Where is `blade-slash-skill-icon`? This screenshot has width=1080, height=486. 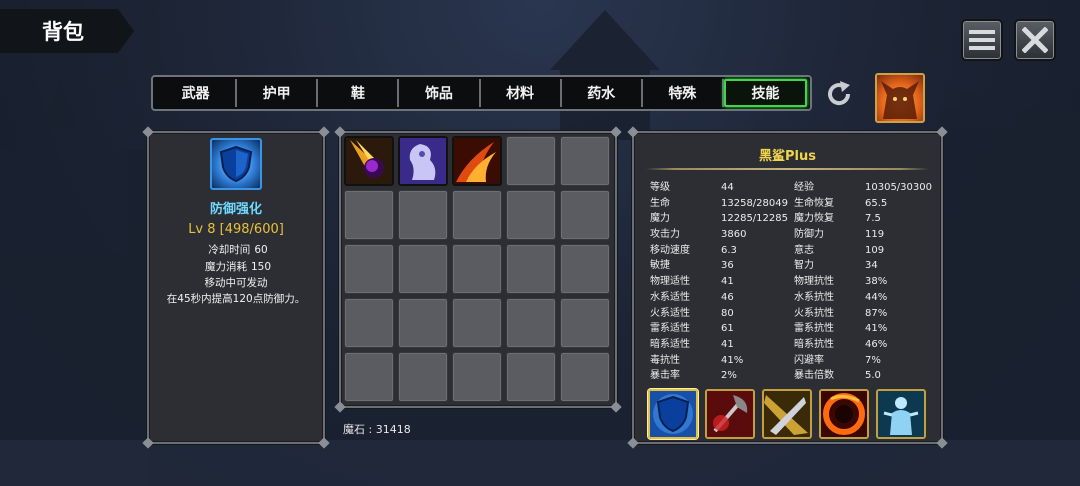
blade-slash-skill-icon is located at coordinates (787, 414).